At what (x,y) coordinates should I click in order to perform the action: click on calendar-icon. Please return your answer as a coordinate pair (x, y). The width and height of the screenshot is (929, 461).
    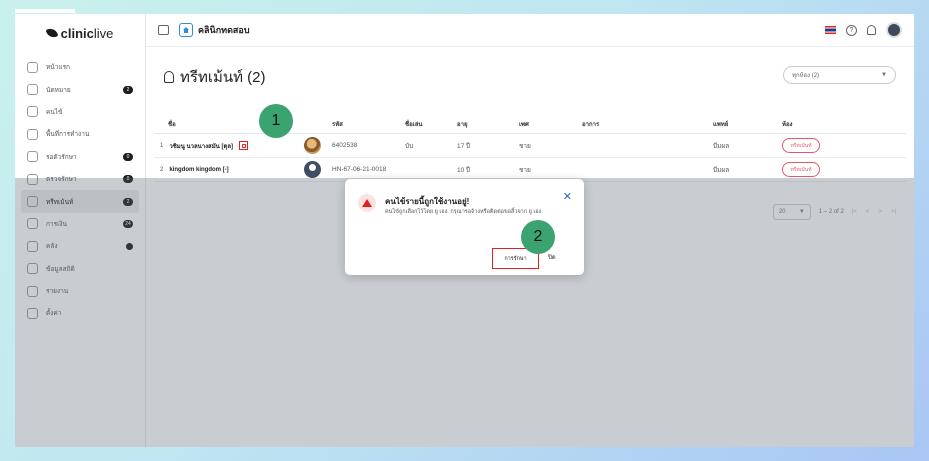
    Looking at the image, I should click on (32, 90).